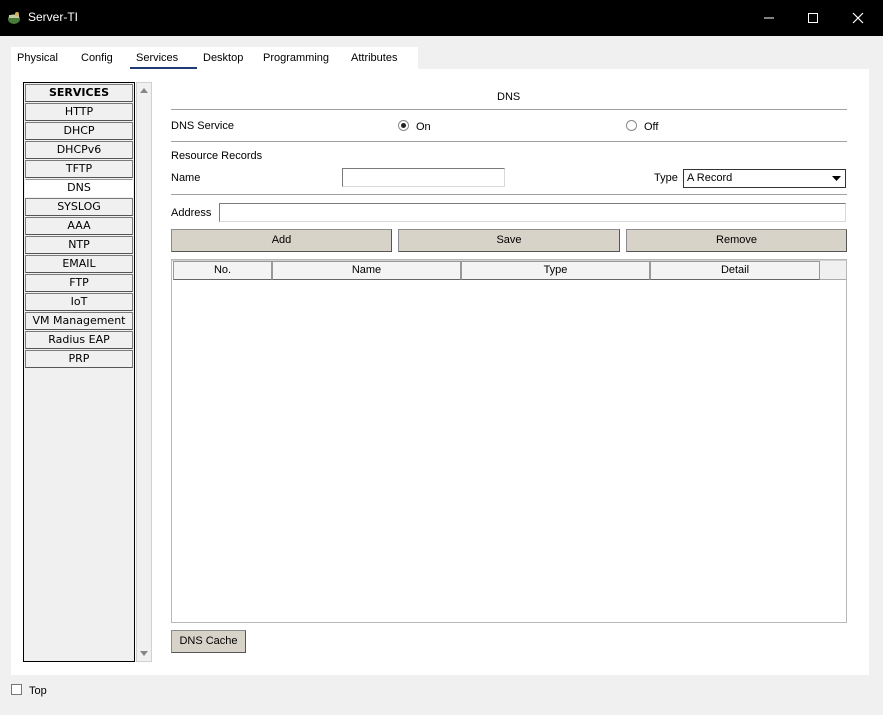 Image resolution: width=883 pixels, height=715 pixels. What do you see at coordinates (227, 58) in the screenshot?
I see `tab-desktop: Desktop` at bounding box center [227, 58].